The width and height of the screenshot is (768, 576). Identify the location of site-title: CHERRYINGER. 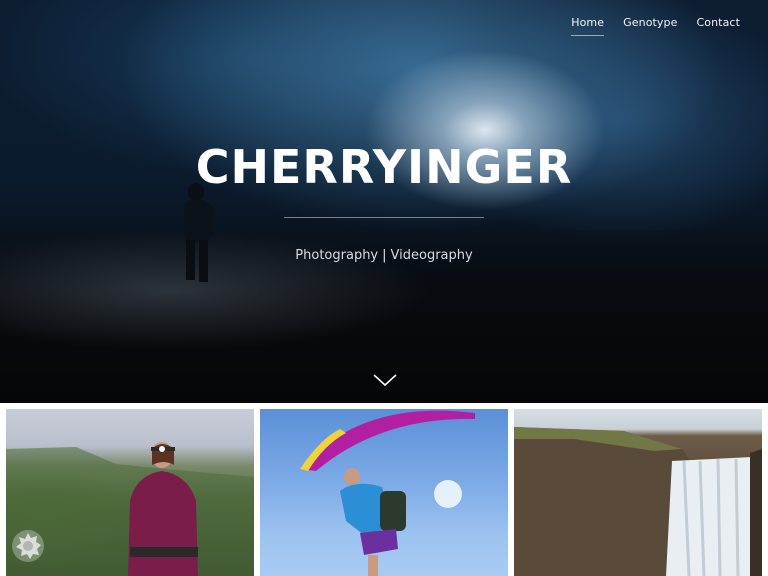
(384, 167).